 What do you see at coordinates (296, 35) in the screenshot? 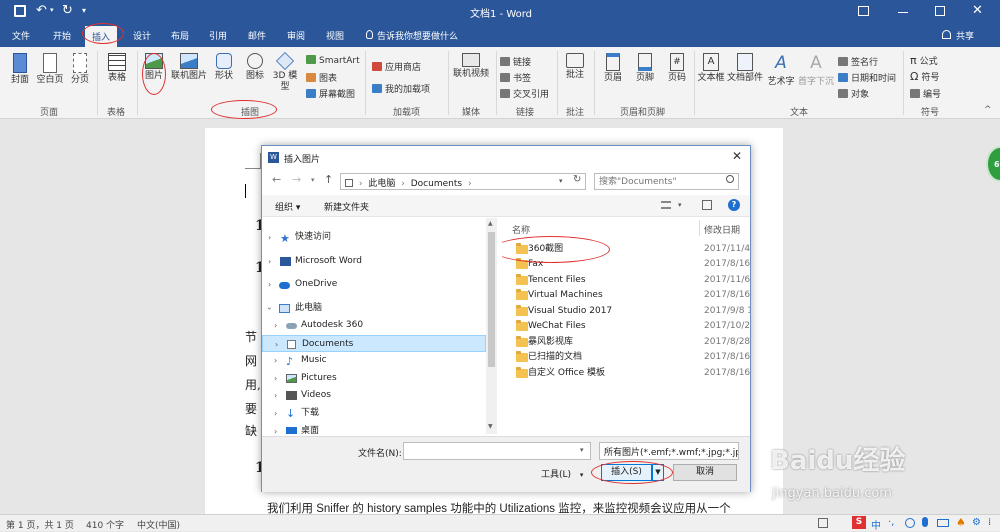
I see `tab-review: 审阅` at bounding box center [296, 35].